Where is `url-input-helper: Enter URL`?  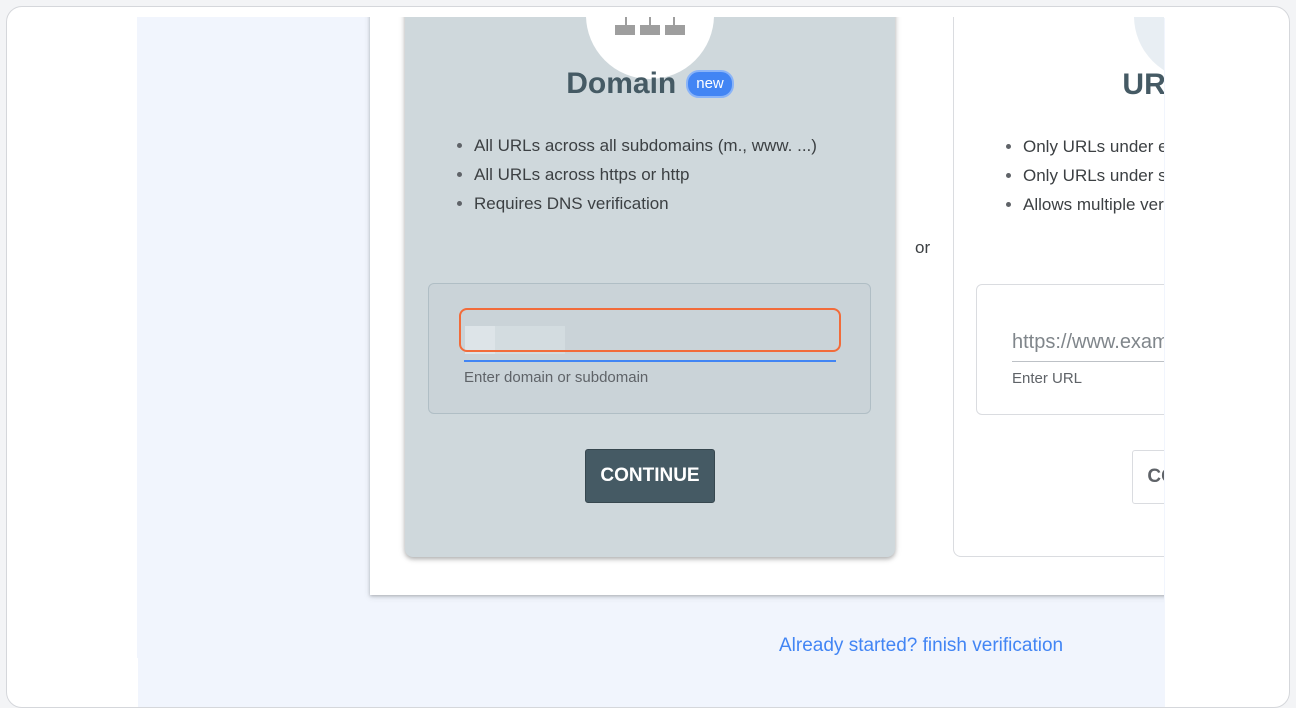 url-input-helper: Enter URL is located at coordinates (1047, 378).